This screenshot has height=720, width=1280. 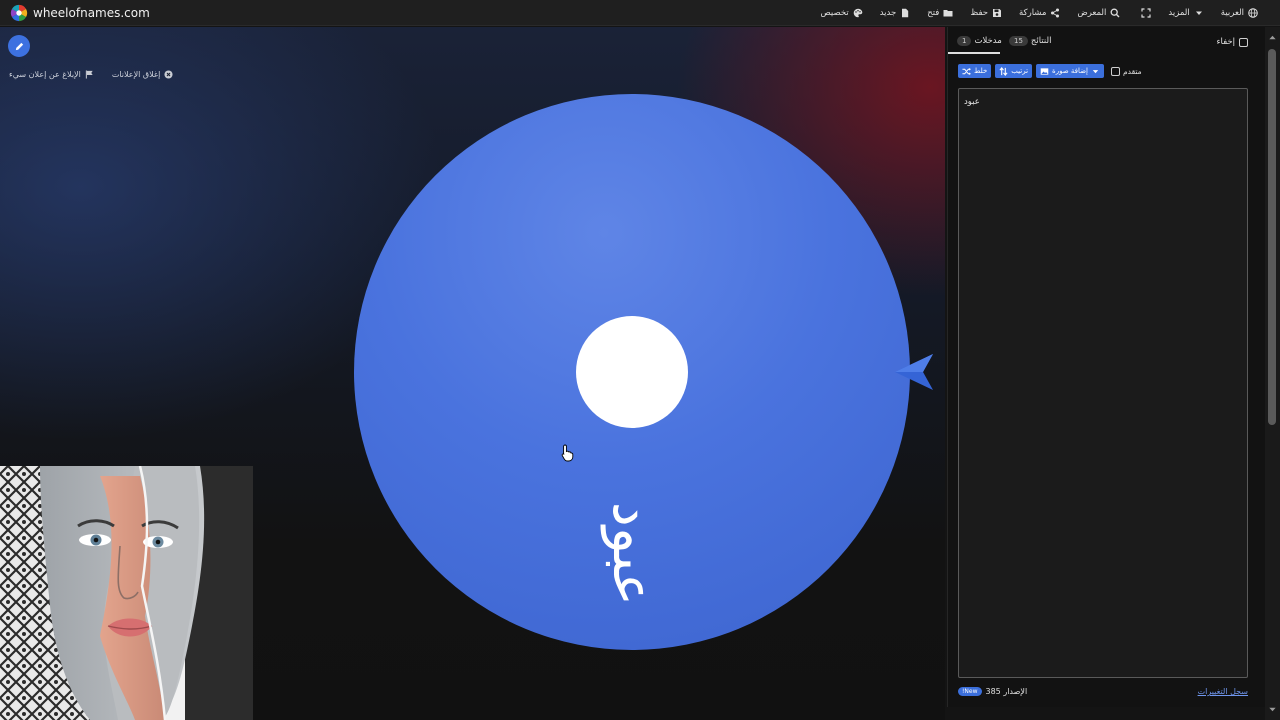 I want to click on close-ads-link: إغلاق الإعلانات, so click(x=142, y=74).